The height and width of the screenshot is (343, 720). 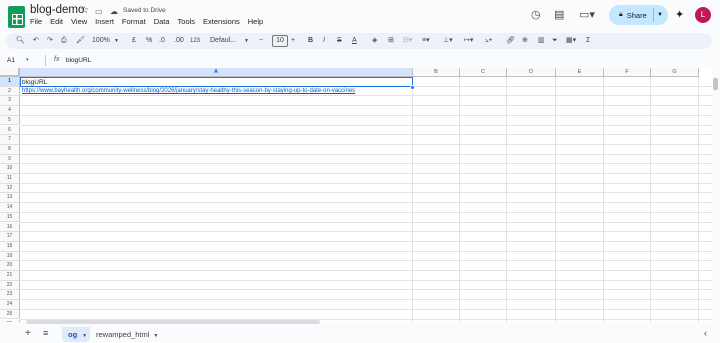 I want to click on italic-button: I, so click(x=324, y=41).